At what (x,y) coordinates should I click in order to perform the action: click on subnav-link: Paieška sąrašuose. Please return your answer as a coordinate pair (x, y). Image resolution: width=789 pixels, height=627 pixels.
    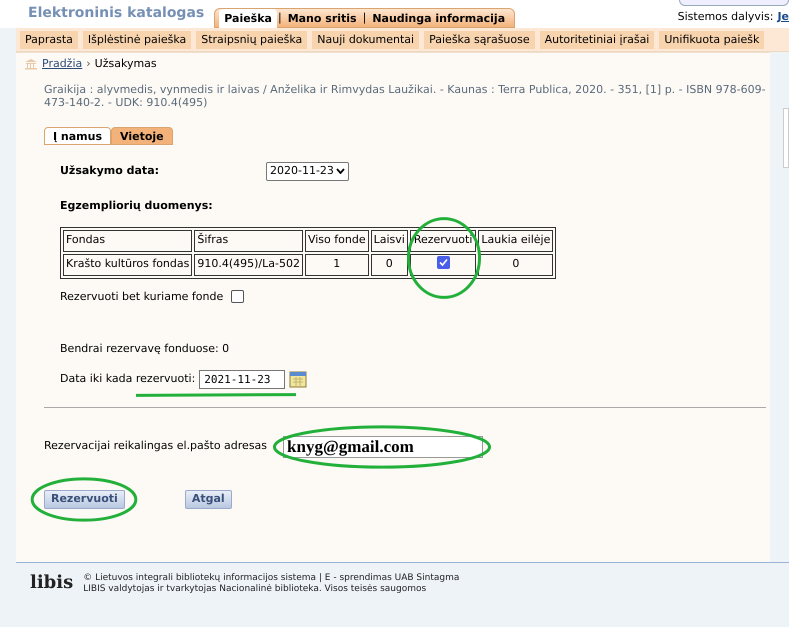
    Looking at the image, I should click on (479, 39).